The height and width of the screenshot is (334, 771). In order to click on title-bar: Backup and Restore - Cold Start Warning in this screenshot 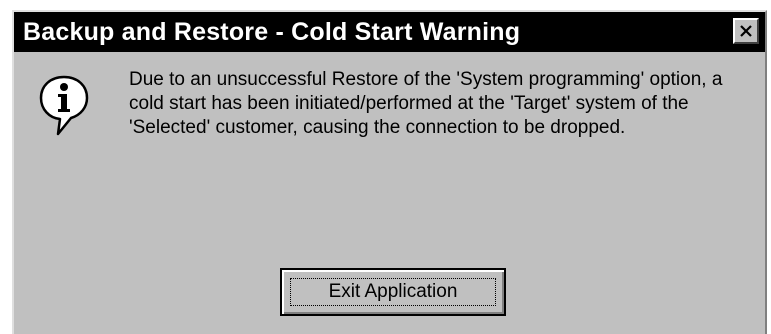, I will do `click(389, 32)`.